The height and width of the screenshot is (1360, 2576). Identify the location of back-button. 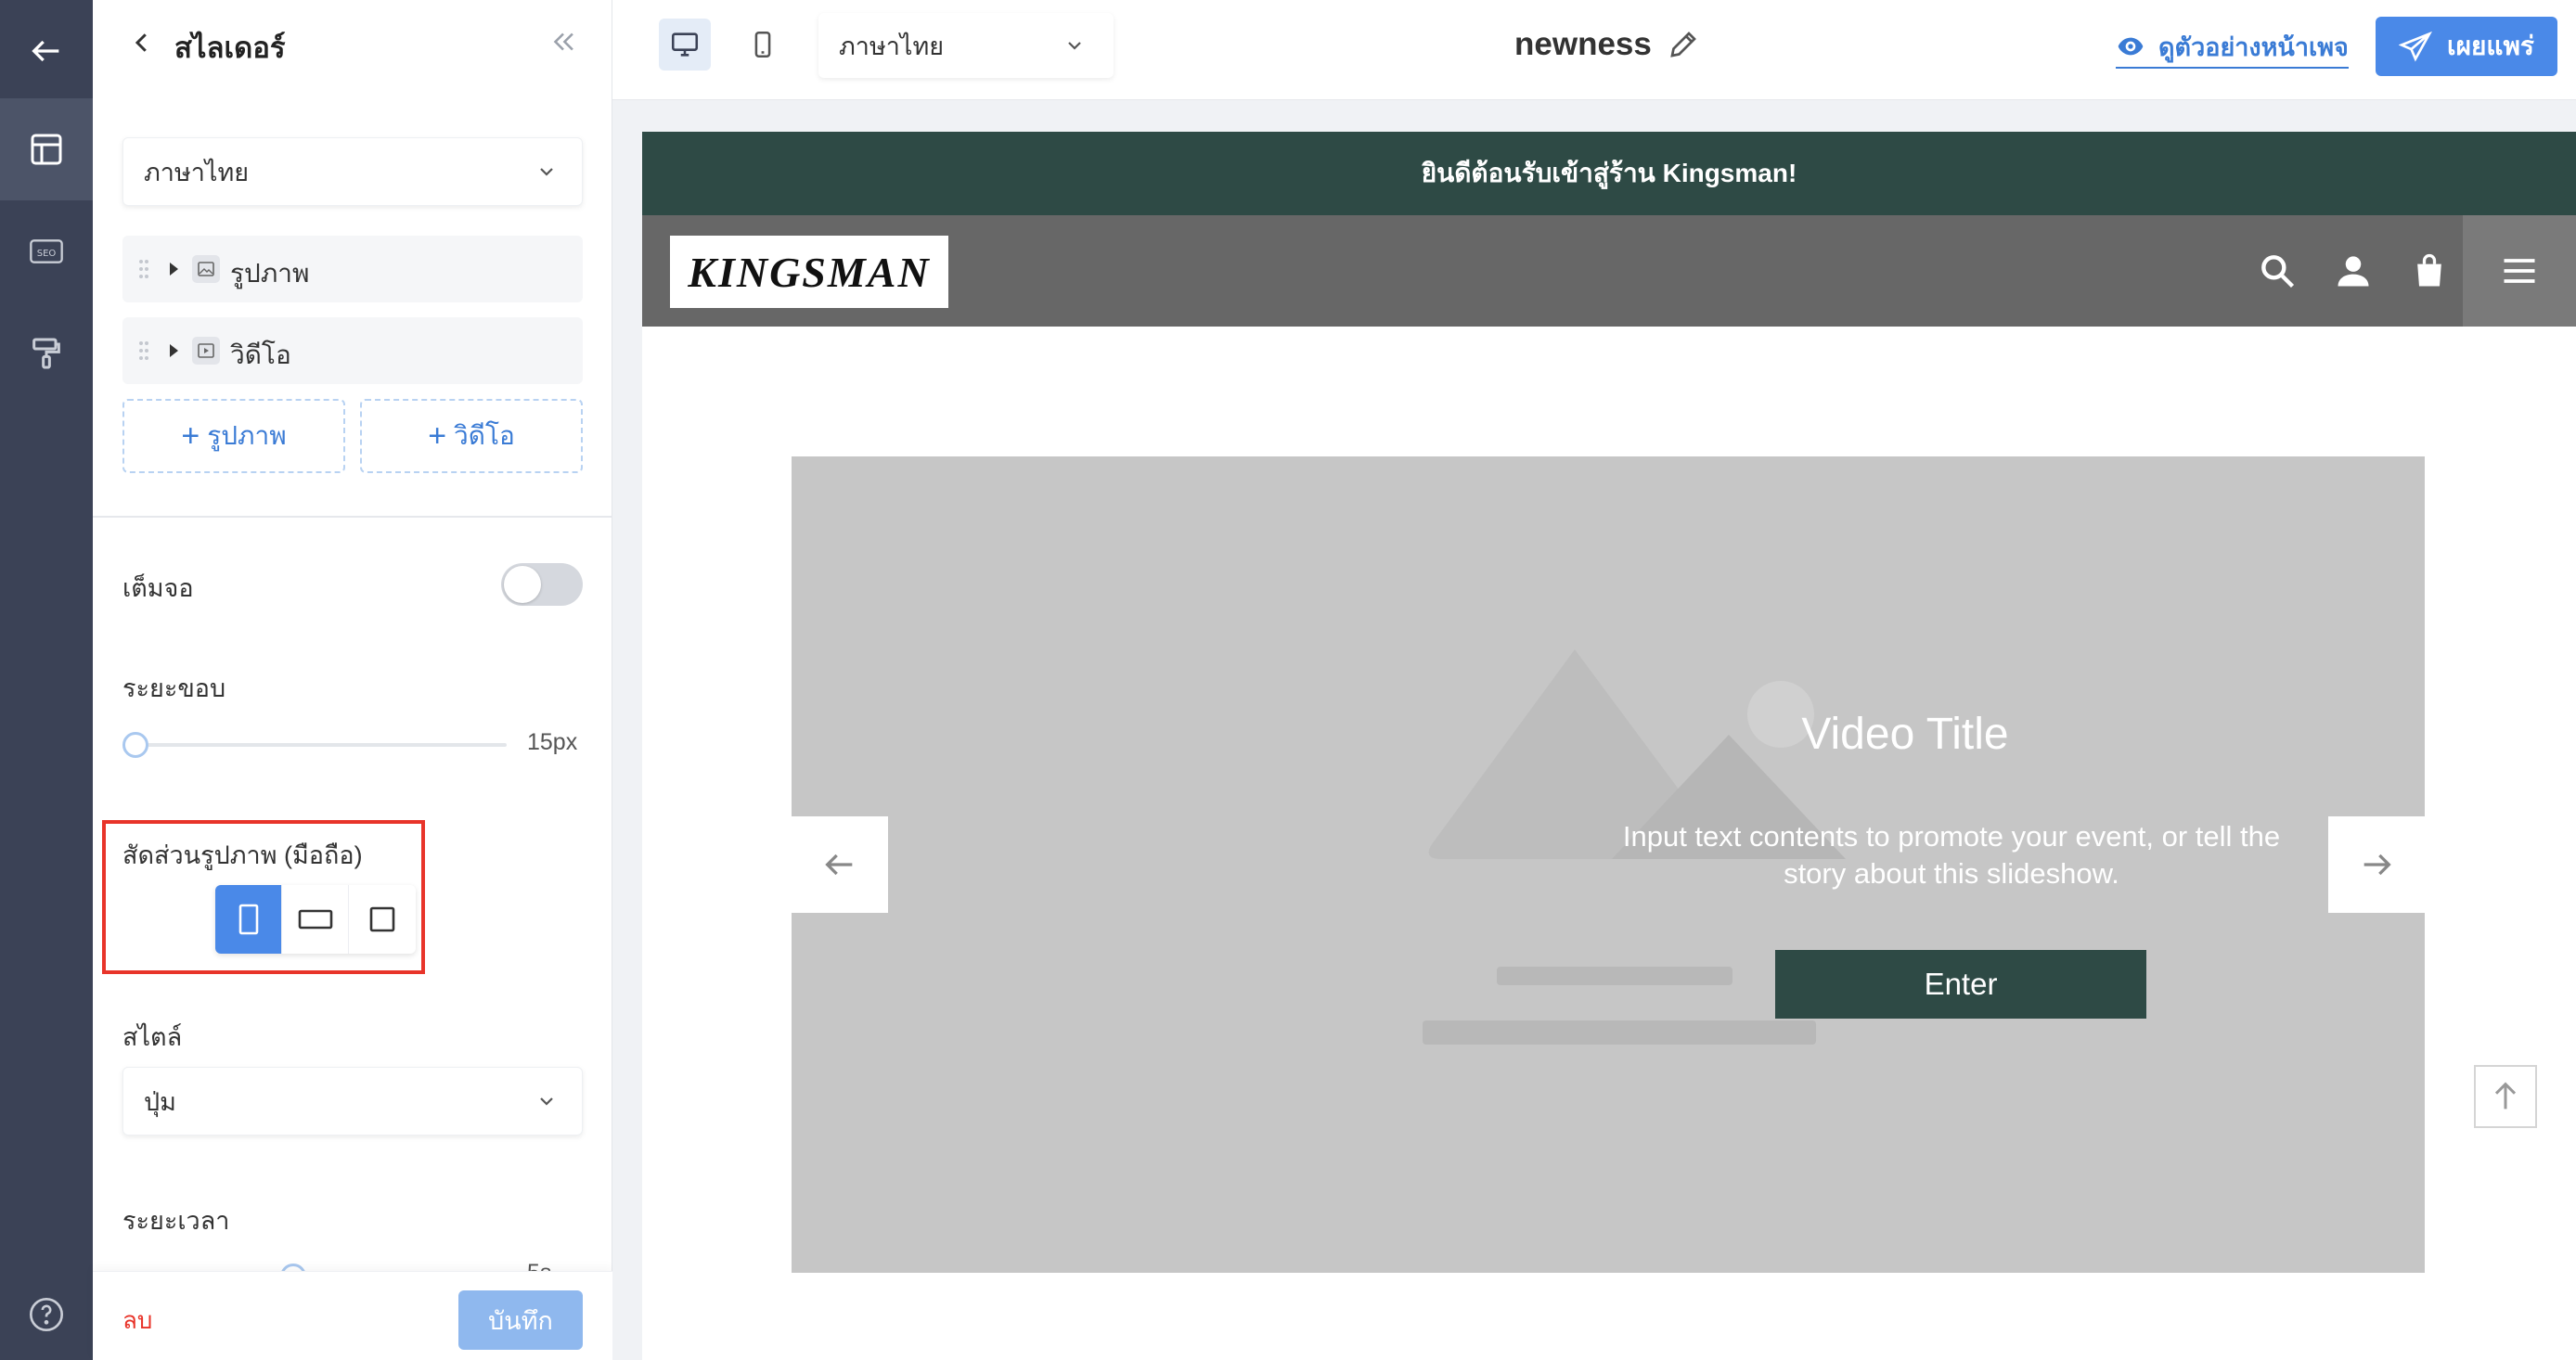
(46, 51).